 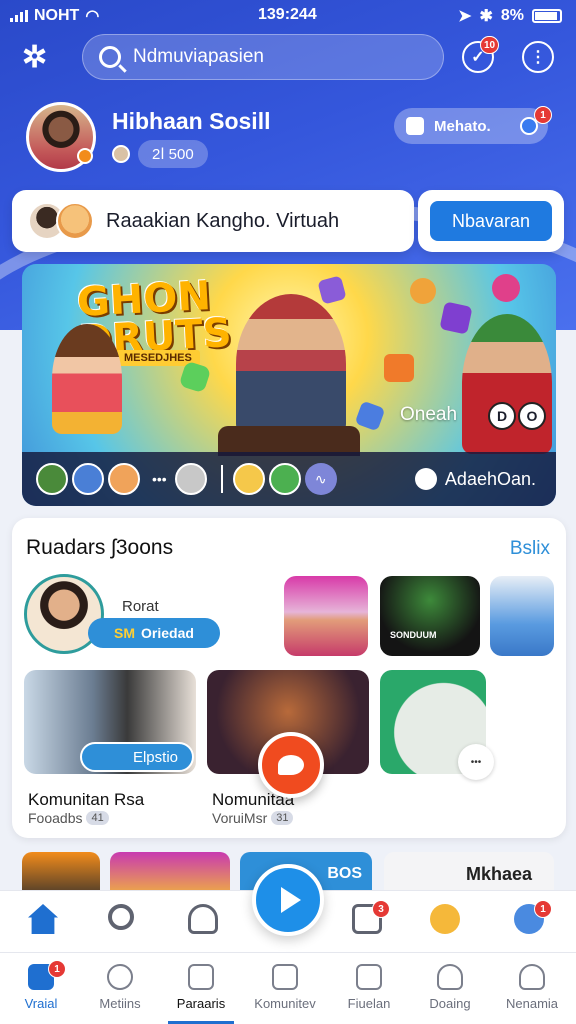 What do you see at coordinates (532, 1003) in the screenshot?
I see `tab-label: Nenamia` at bounding box center [532, 1003].